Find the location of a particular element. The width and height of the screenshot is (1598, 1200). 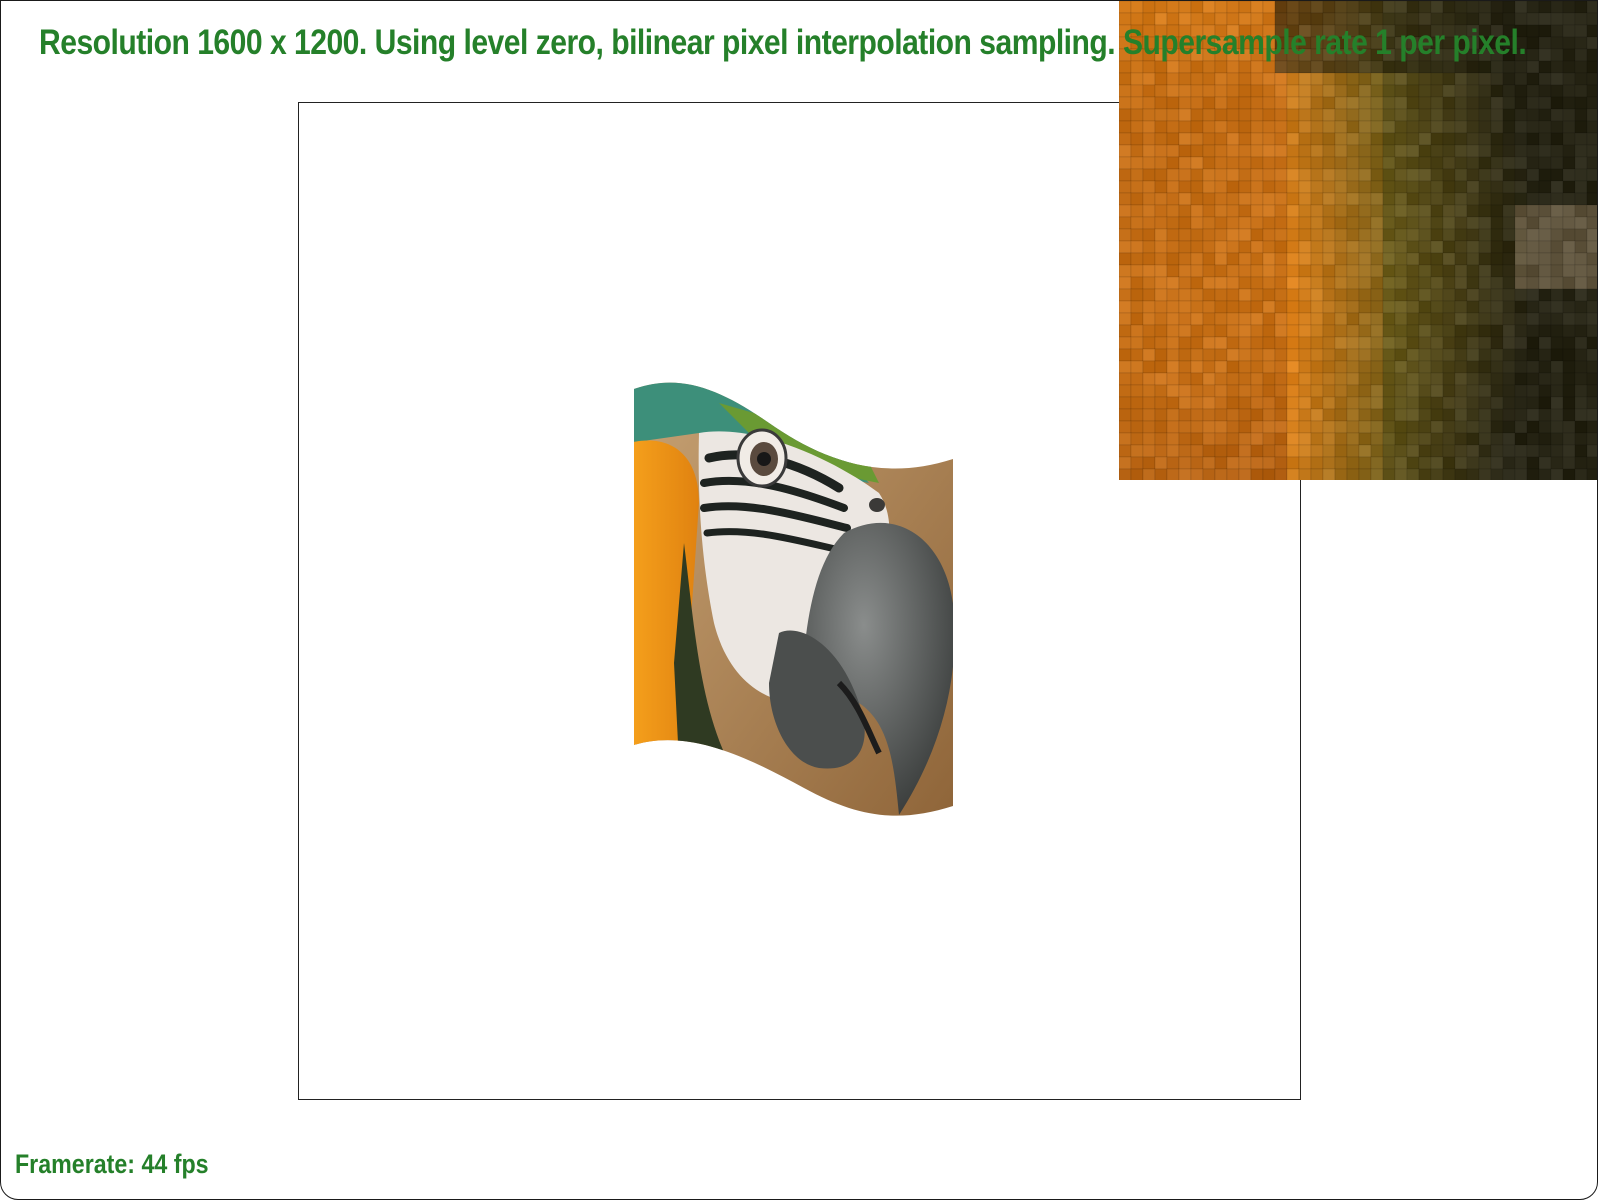

framerate-readout: Framerate: 44 fps is located at coordinates (112, 1164).